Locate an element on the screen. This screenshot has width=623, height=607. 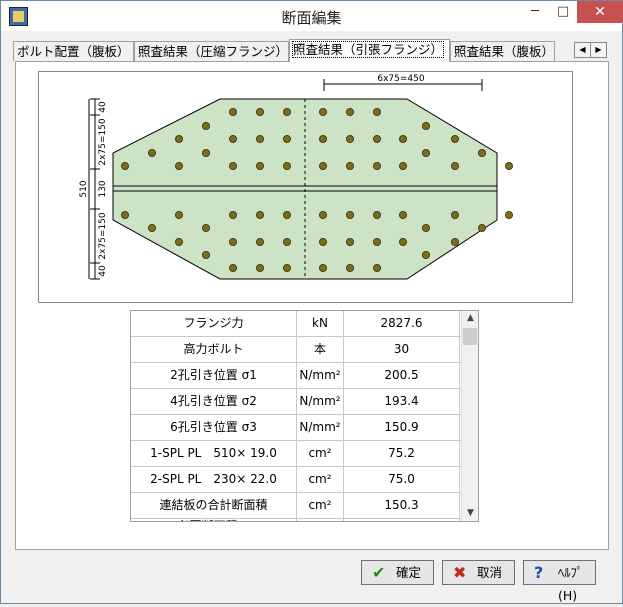
unit-cell: kN is located at coordinates (320, 323).